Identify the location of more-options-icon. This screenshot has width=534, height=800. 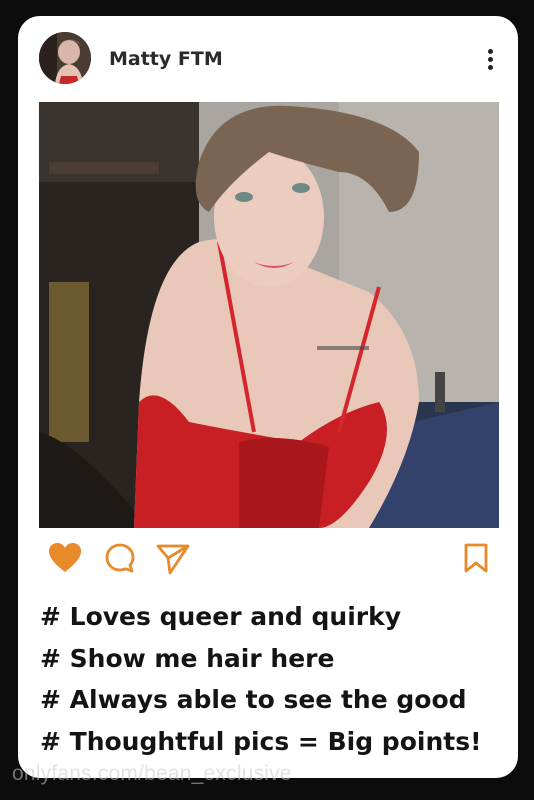
(491, 59).